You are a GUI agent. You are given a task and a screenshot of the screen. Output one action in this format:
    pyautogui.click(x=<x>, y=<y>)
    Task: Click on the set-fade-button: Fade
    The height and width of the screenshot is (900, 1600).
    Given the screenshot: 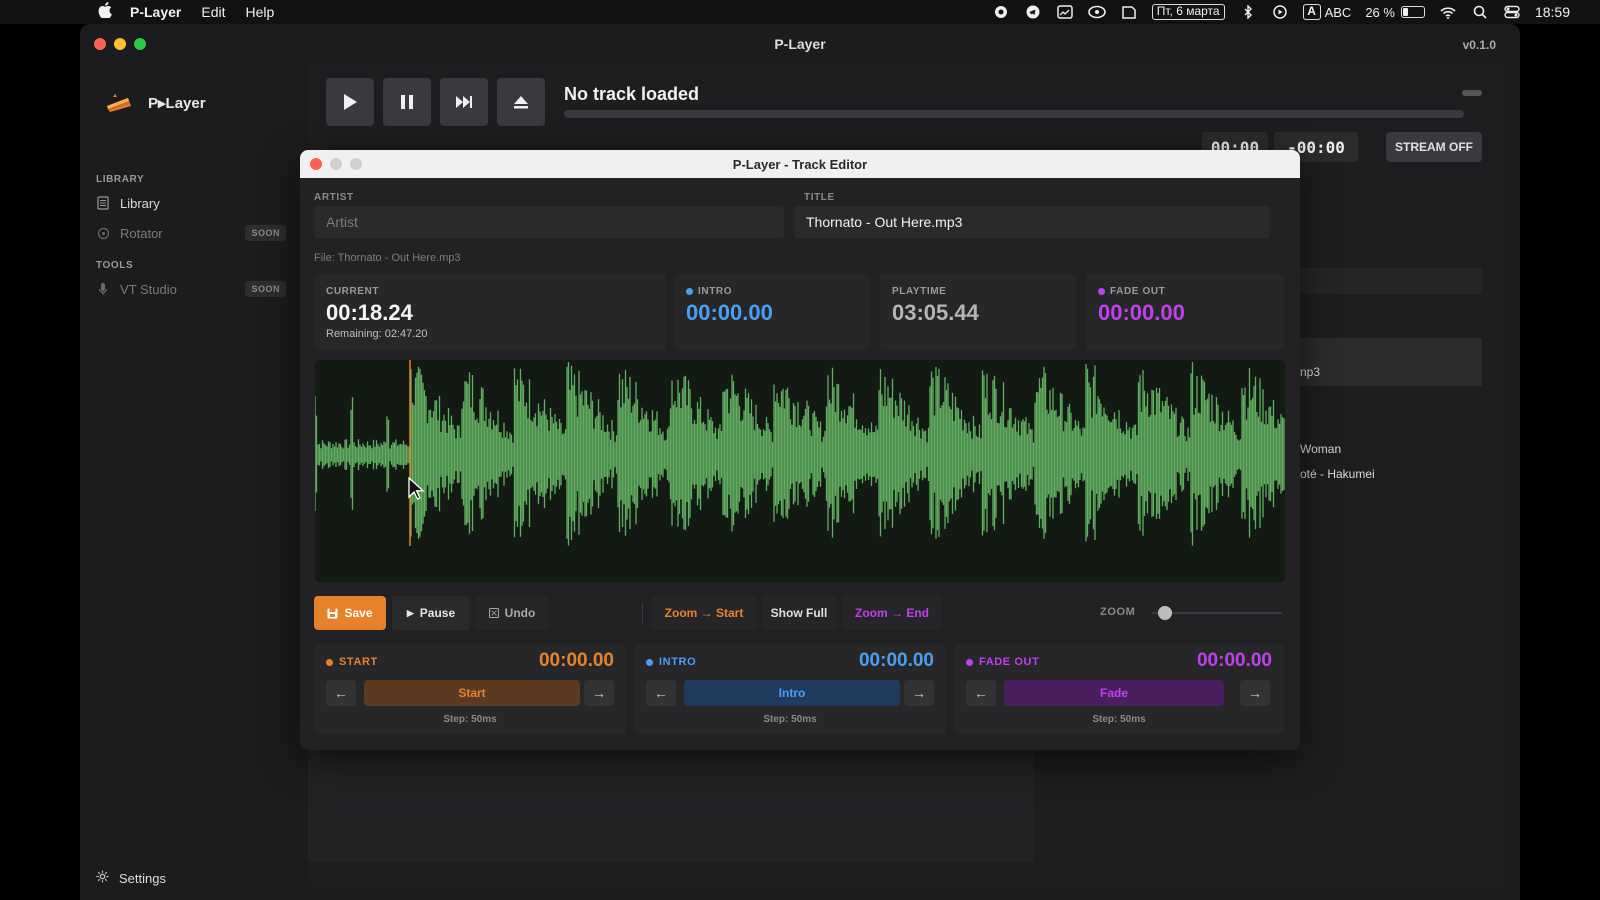 What is the action you would take?
    pyautogui.click(x=1114, y=693)
    